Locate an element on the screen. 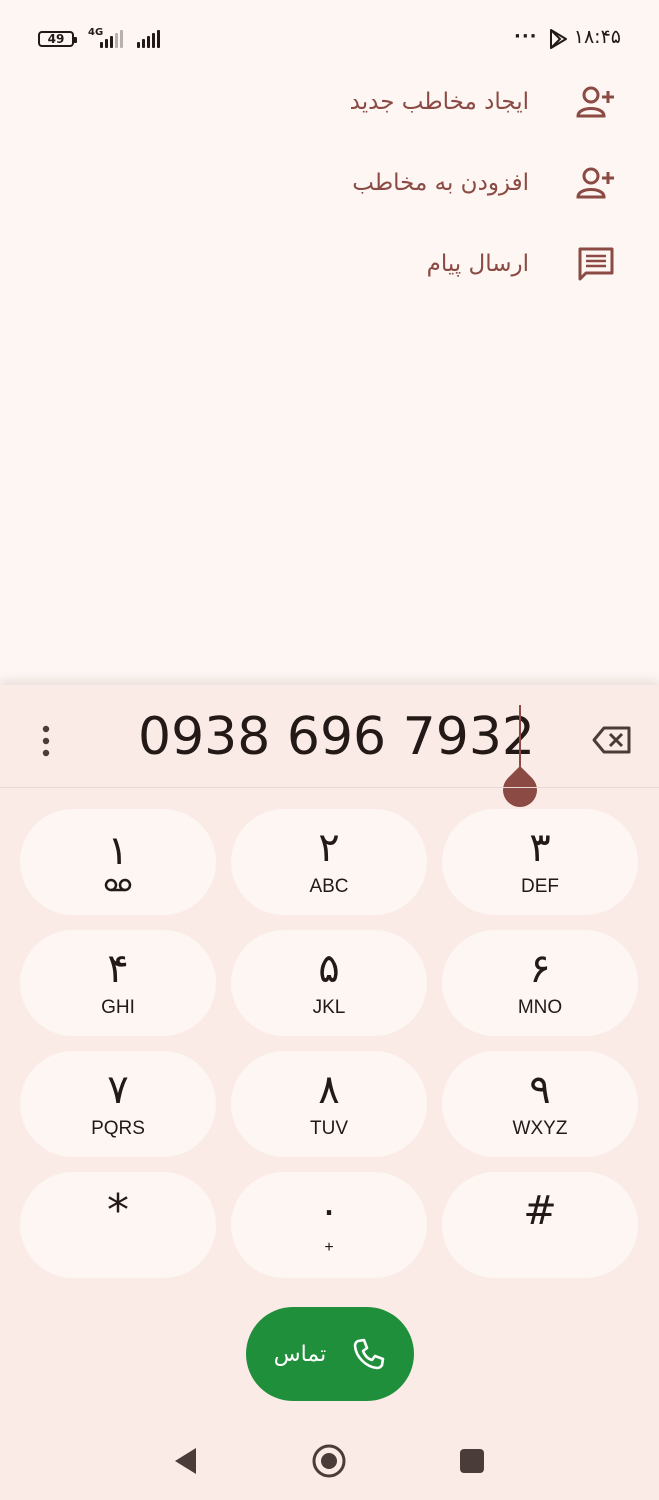 This screenshot has width=659, height=1500. key-3: ۳ DEF is located at coordinates (540, 862).